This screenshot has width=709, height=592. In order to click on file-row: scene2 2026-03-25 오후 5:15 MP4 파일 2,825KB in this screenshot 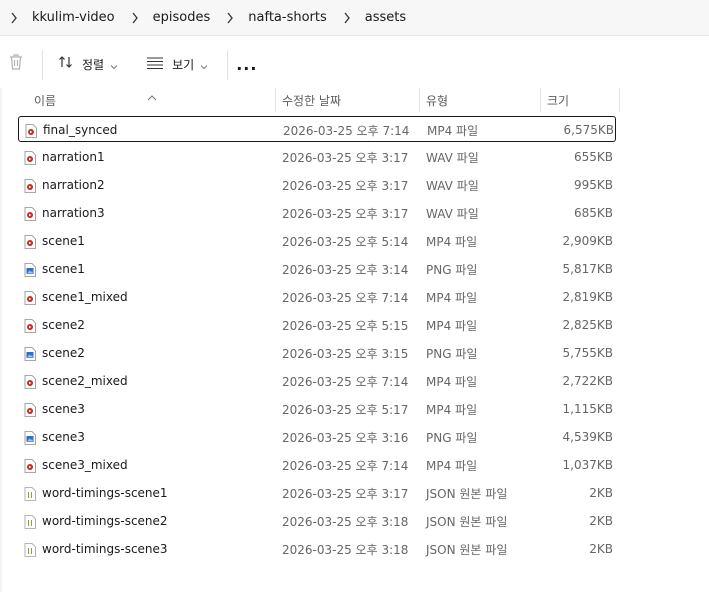, I will do `click(317, 325)`.